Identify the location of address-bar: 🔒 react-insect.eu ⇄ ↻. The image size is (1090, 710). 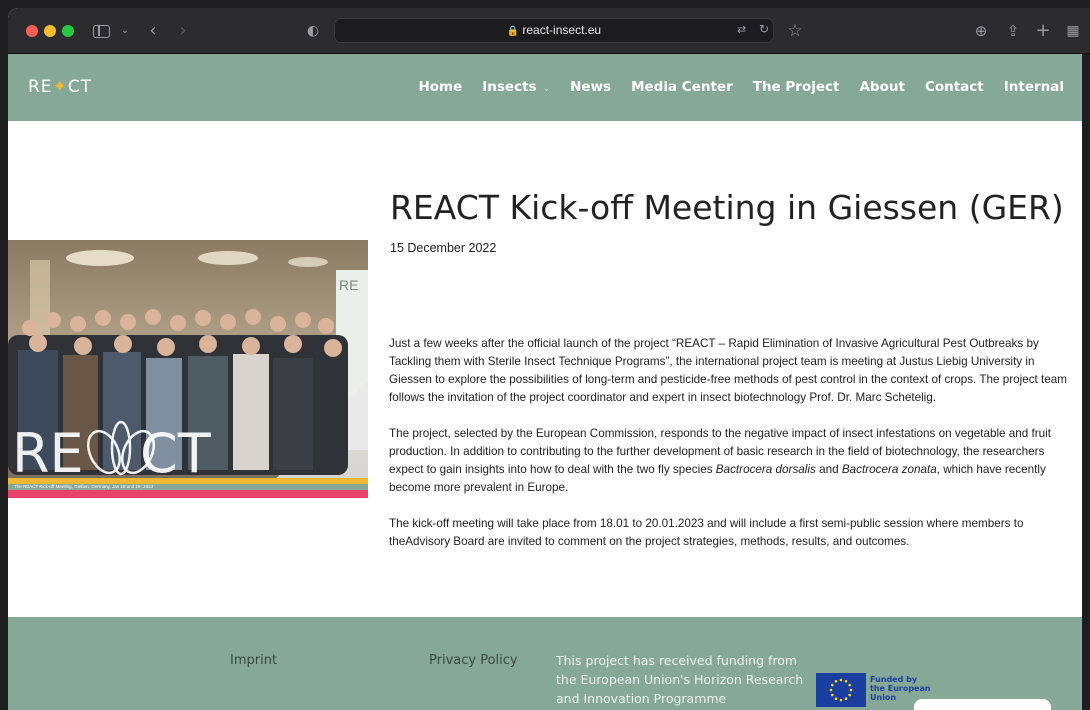
(554, 30).